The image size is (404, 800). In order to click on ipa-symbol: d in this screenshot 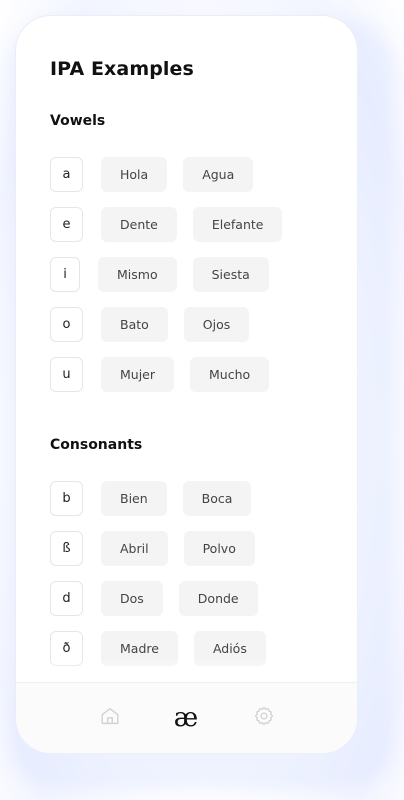, I will do `click(66, 598)`.